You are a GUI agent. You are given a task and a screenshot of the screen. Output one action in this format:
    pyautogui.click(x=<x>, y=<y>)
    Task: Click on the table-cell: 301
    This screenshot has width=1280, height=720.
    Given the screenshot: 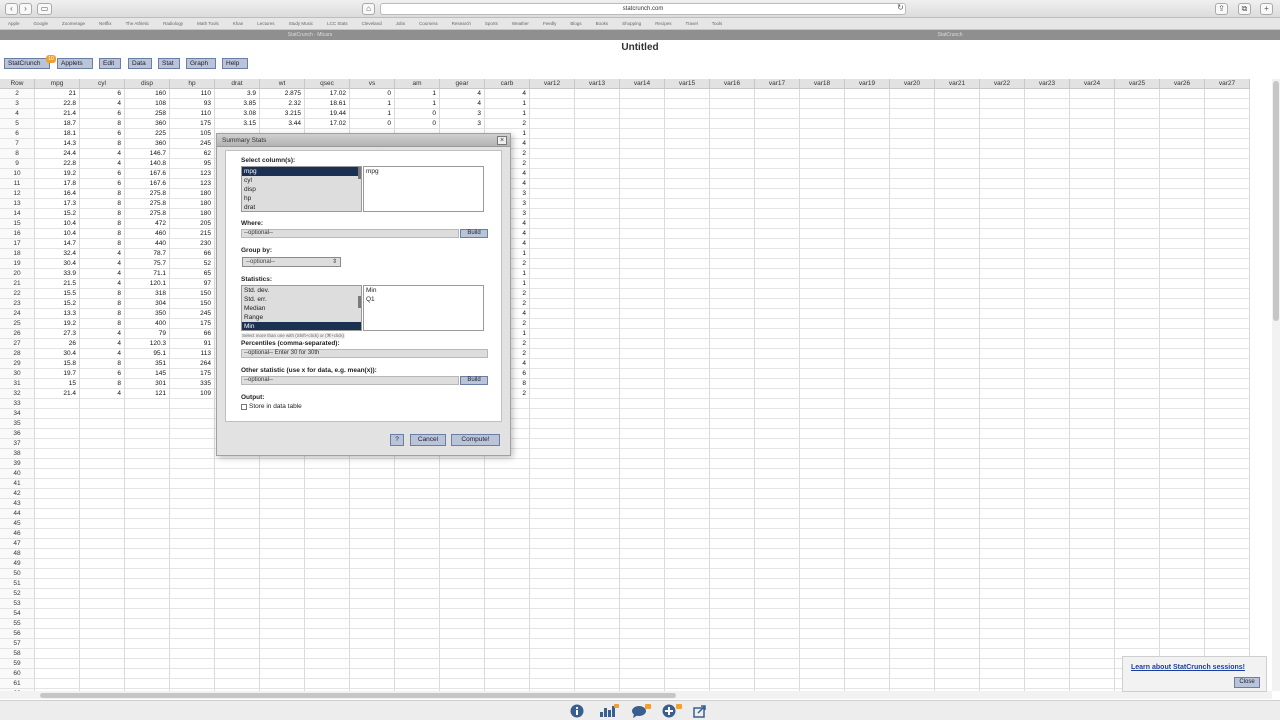 What is the action you would take?
    pyautogui.click(x=147, y=384)
    